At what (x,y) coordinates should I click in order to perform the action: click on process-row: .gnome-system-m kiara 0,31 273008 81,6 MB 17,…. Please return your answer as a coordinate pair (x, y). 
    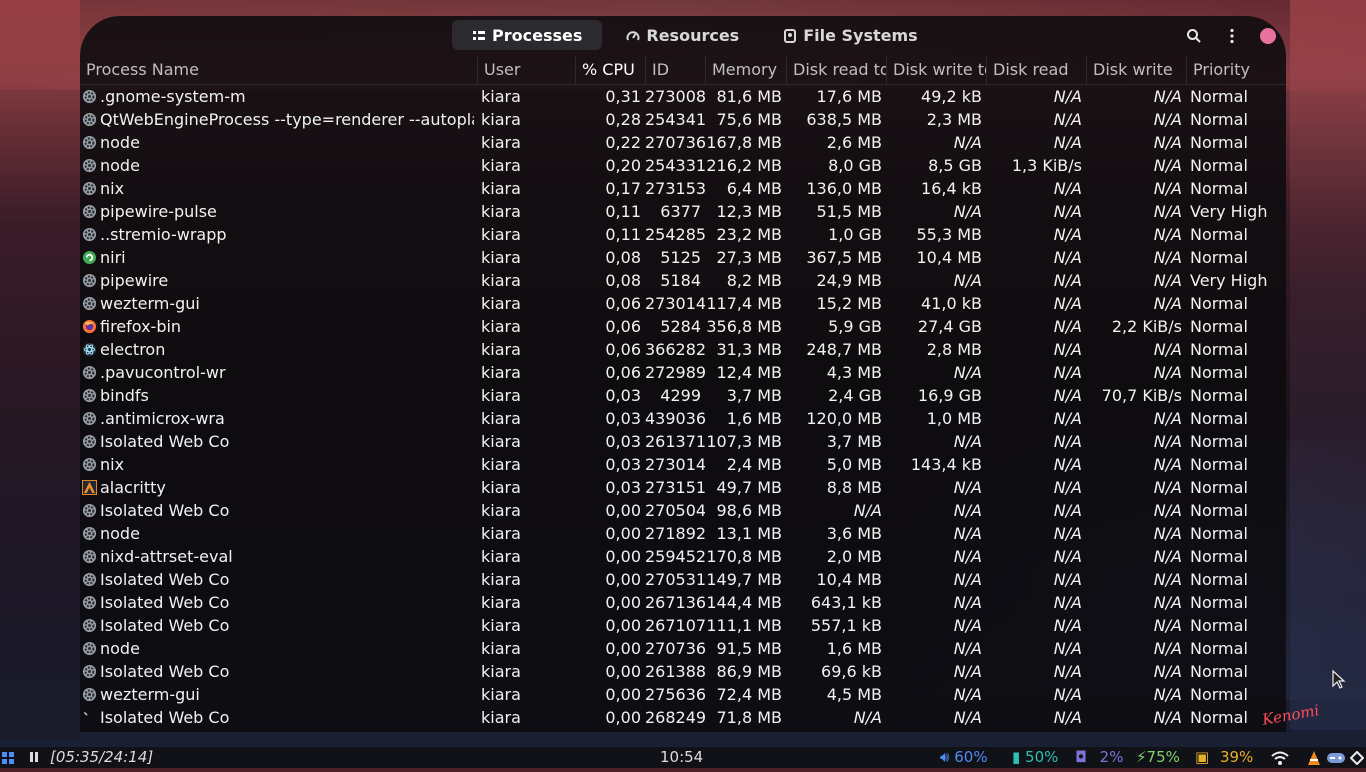
    Looking at the image, I should click on (683, 96).